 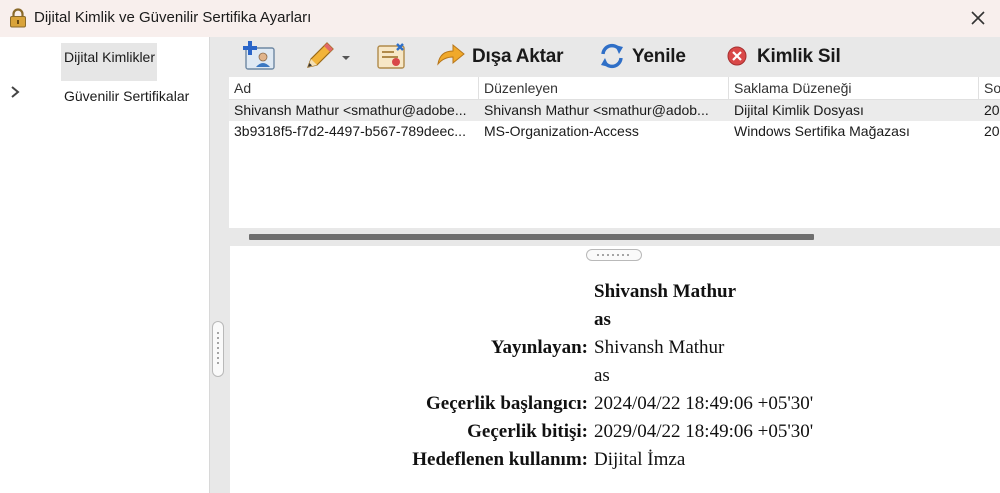 What do you see at coordinates (110, 57) in the screenshot?
I see `nav-item-label: Dijital Kimlikler` at bounding box center [110, 57].